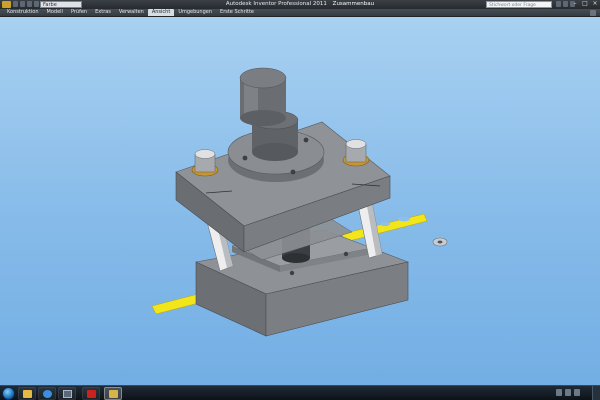 The image size is (600, 400). Describe the element at coordinates (559, 392) in the screenshot. I see `network-icon` at that location.